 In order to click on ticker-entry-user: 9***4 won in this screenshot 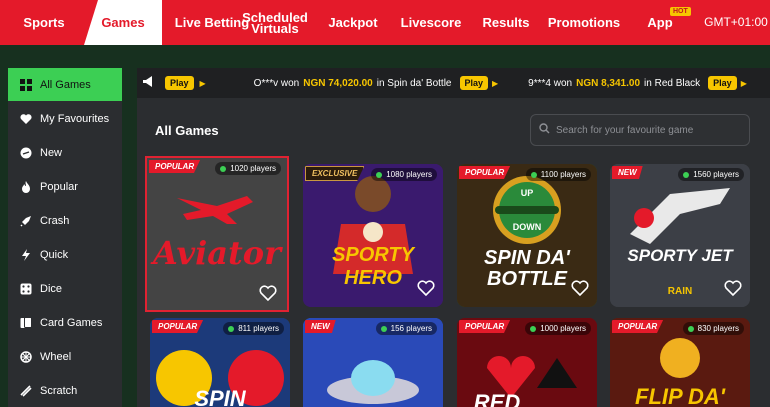, I will do `click(550, 83)`.